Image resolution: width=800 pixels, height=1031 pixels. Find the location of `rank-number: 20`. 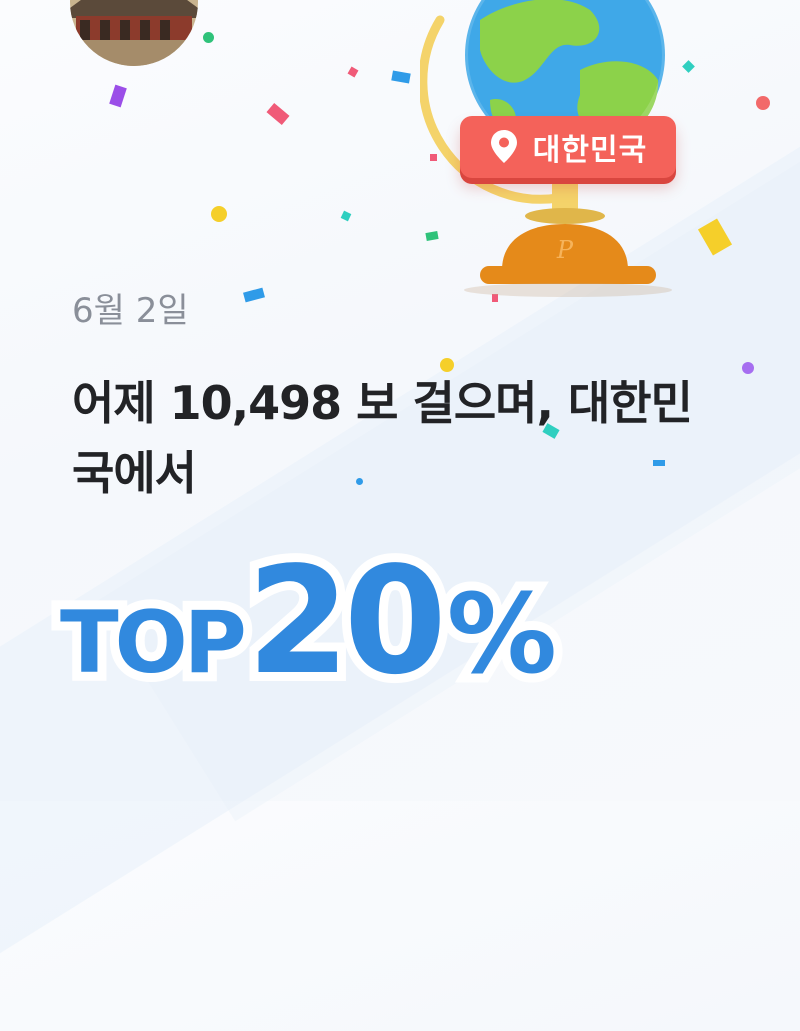

rank-number: 20 is located at coordinates (347, 621).